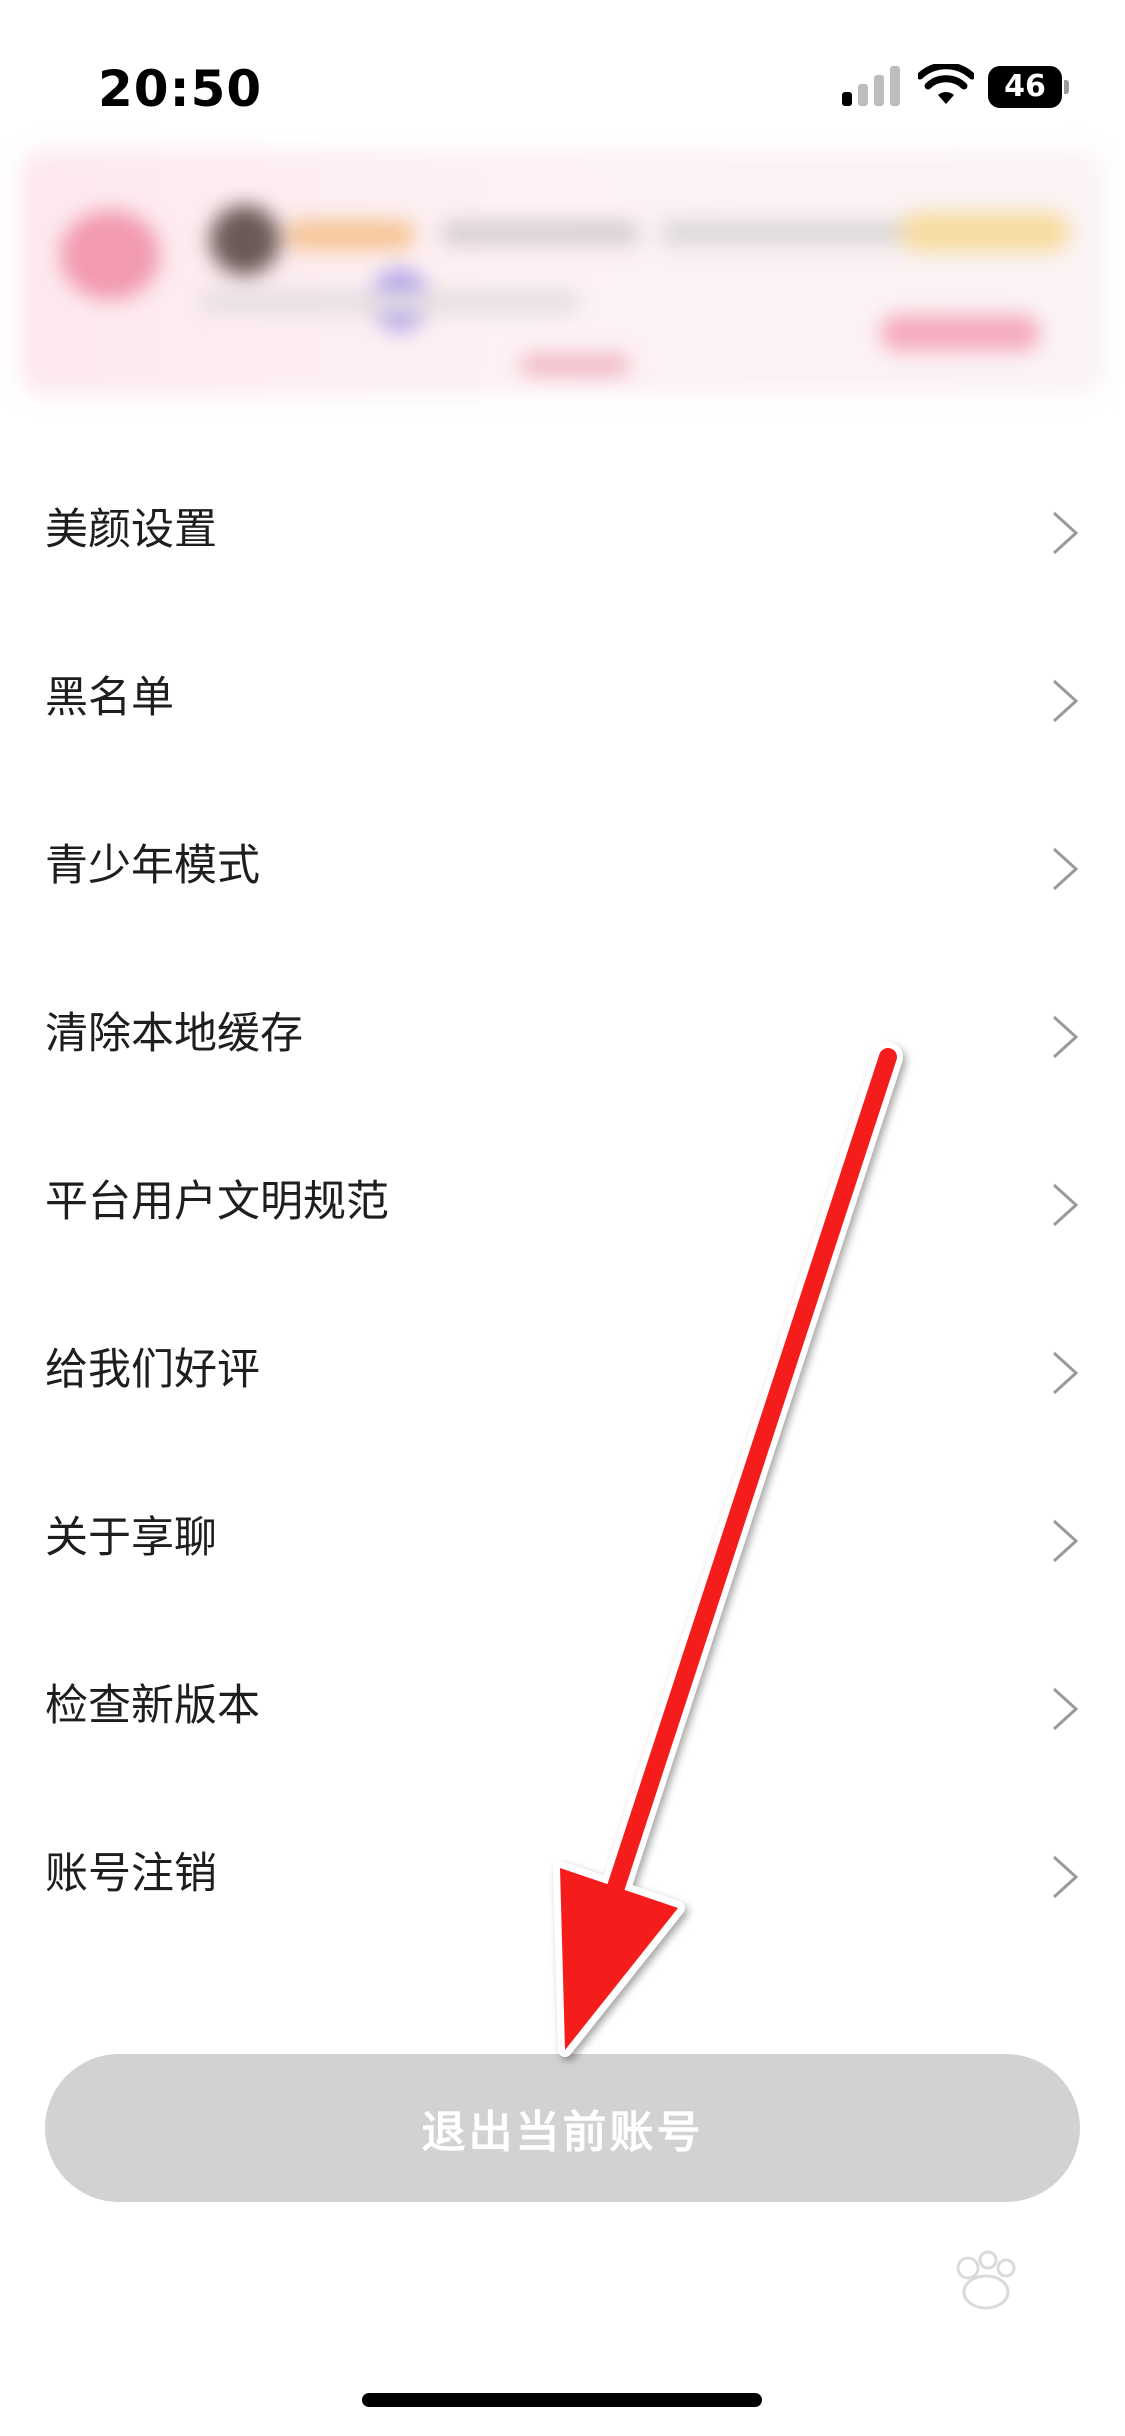  Describe the element at coordinates (152, 1706) in the screenshot. I see `menu-item-label: 检查新版本` at that location.